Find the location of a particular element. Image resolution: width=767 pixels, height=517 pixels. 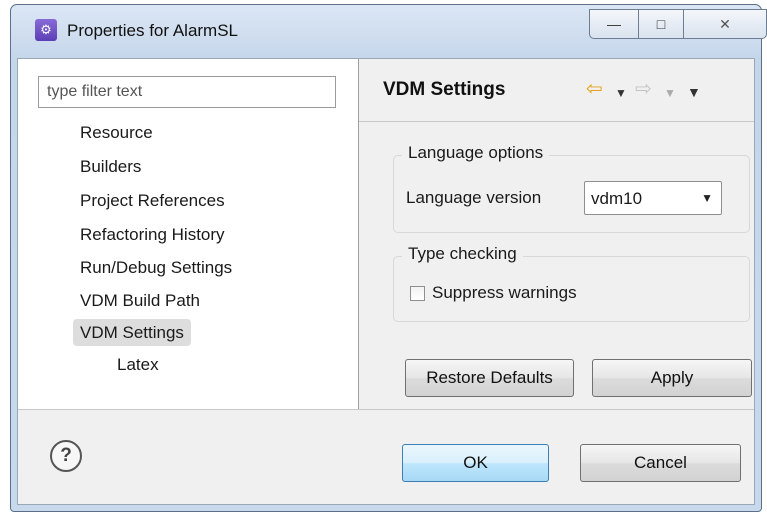

help-icon: ? is located at coordinates (66, 456).